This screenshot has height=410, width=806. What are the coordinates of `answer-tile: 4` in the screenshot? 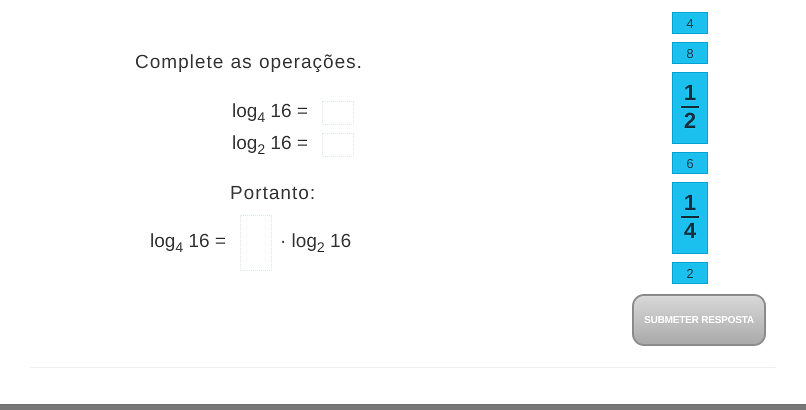 It's located at (690, 23).